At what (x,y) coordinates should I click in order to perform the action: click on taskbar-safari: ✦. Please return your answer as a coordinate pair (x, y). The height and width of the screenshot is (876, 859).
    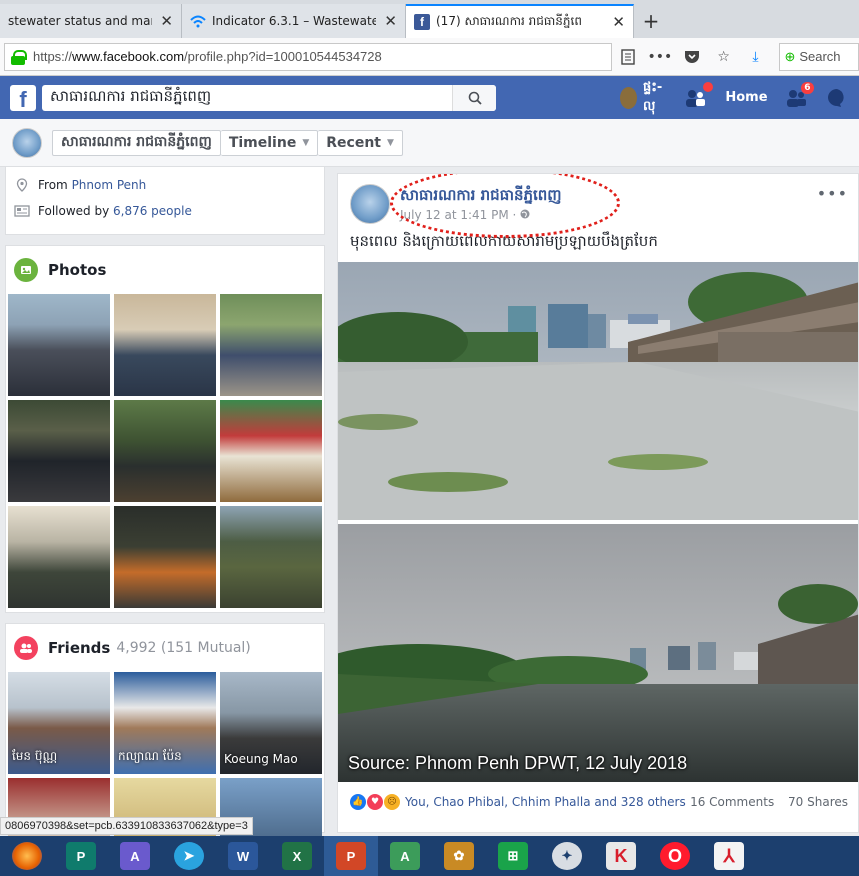
    Looking at the image, I should click on (567, 856).